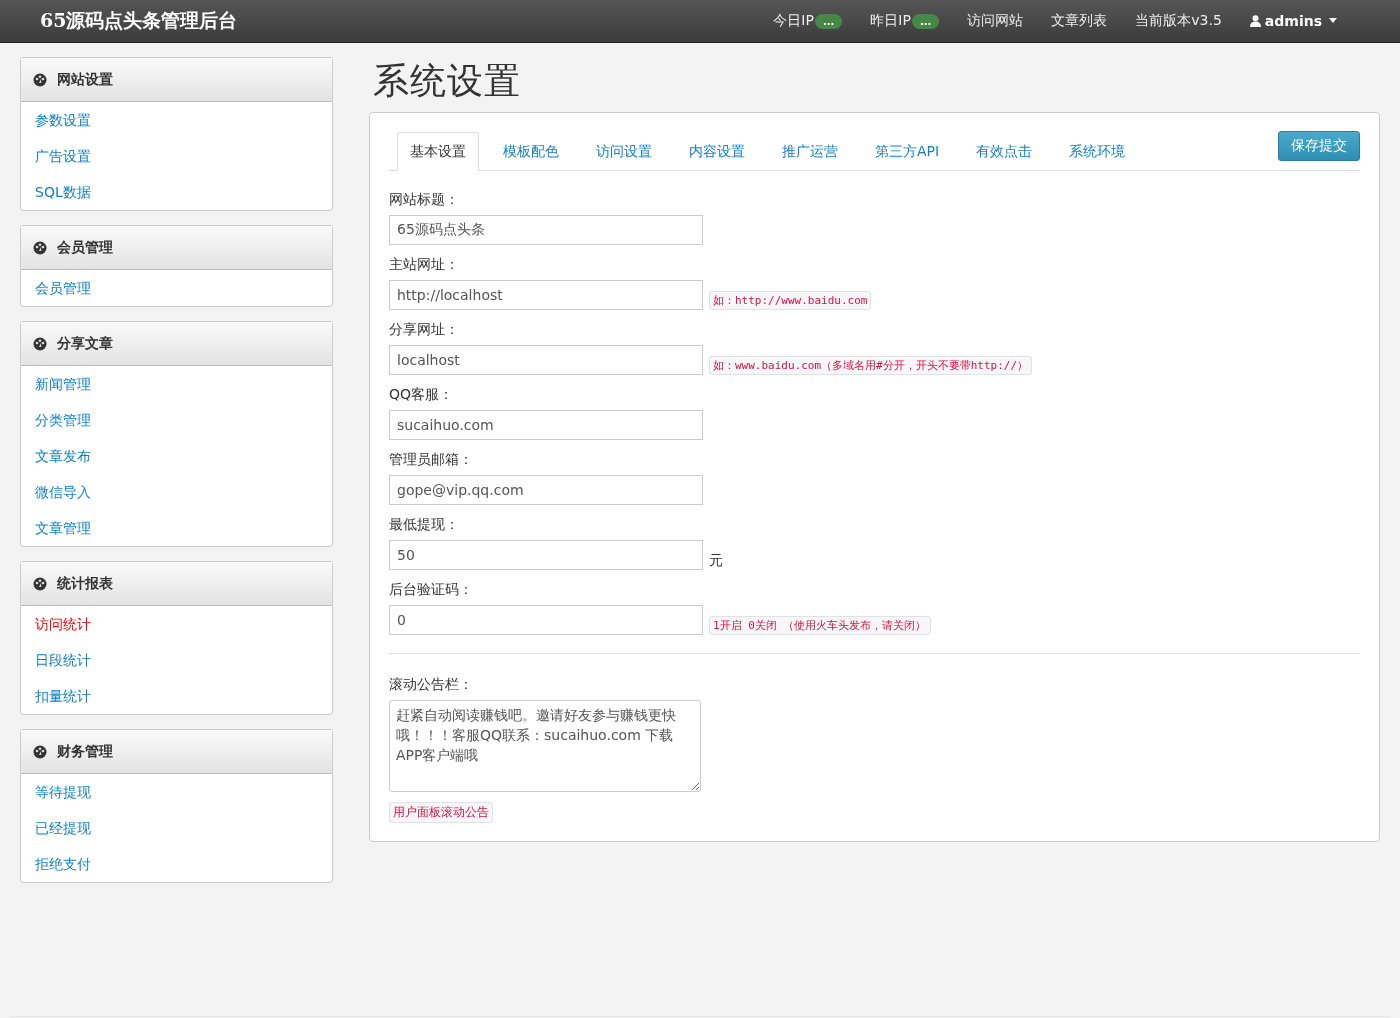 The width and height of the screenshot is (1400, 1018). Describe the element at coordinates (1097, 151) in the screenshot. I see `tab: 系统环境` at that location.